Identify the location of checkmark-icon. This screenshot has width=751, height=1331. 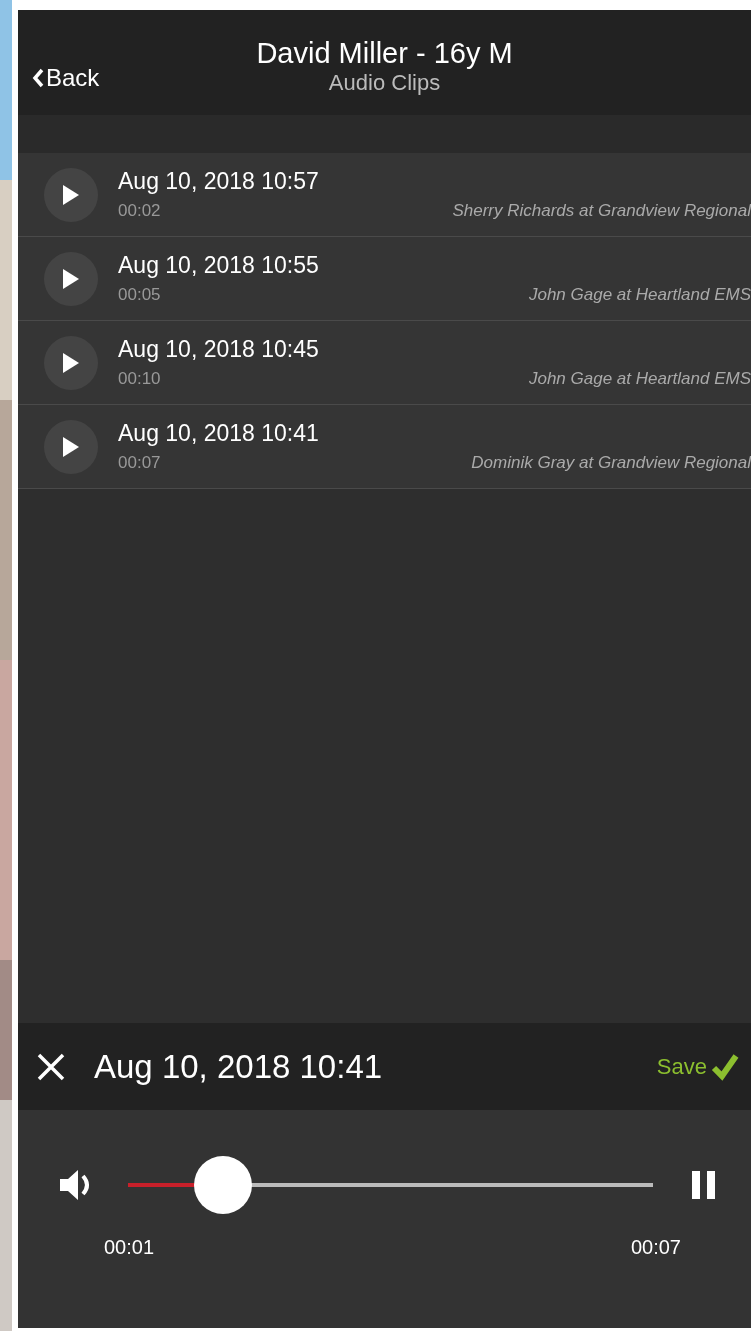
(725, 1066).